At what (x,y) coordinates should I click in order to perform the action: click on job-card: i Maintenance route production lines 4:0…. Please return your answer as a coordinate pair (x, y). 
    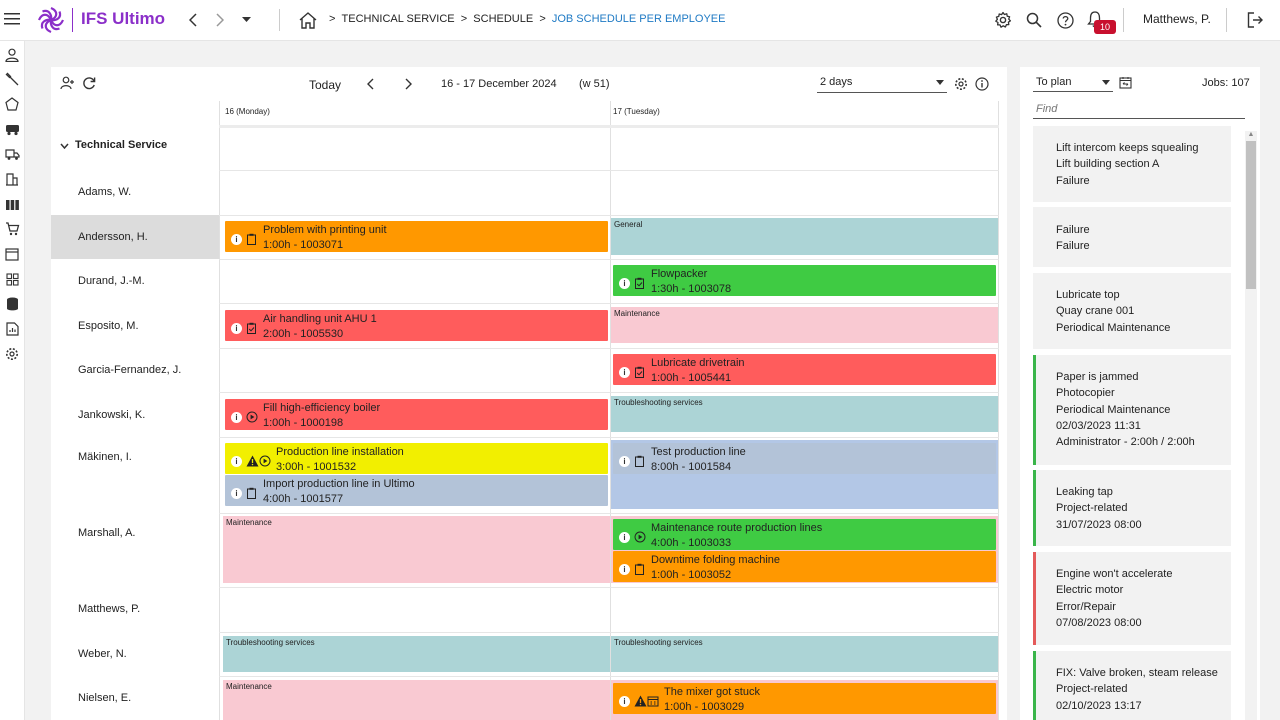
    Looking at the image, I should click on (804, 534).